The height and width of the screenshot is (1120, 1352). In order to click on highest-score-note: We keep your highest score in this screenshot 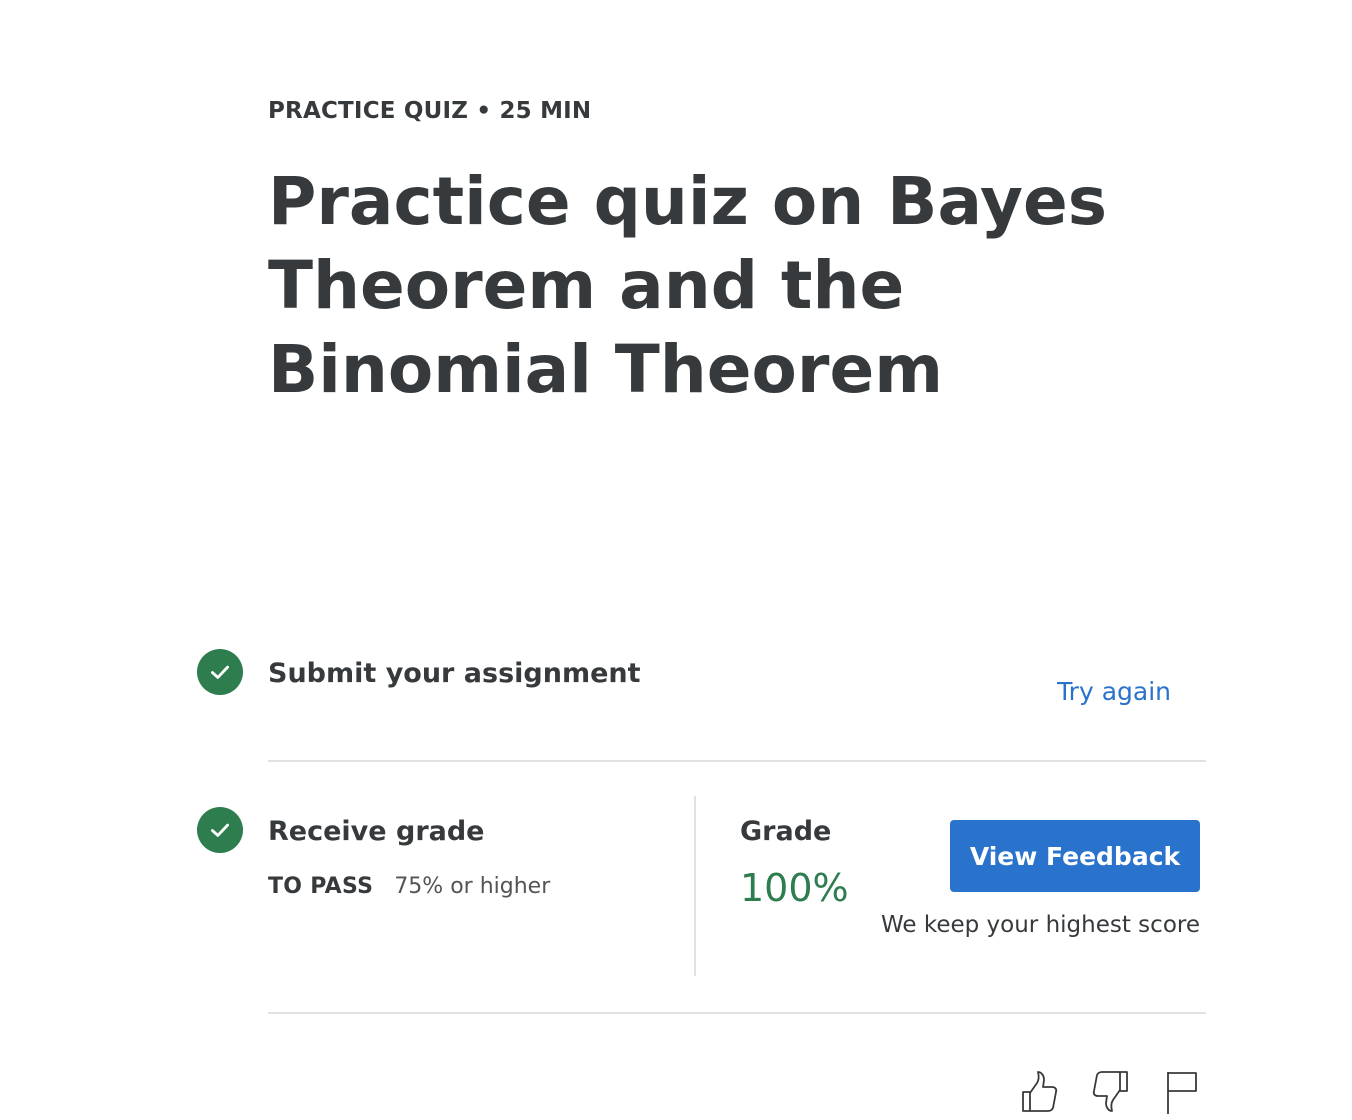, I will do `click(1040, 925)`.